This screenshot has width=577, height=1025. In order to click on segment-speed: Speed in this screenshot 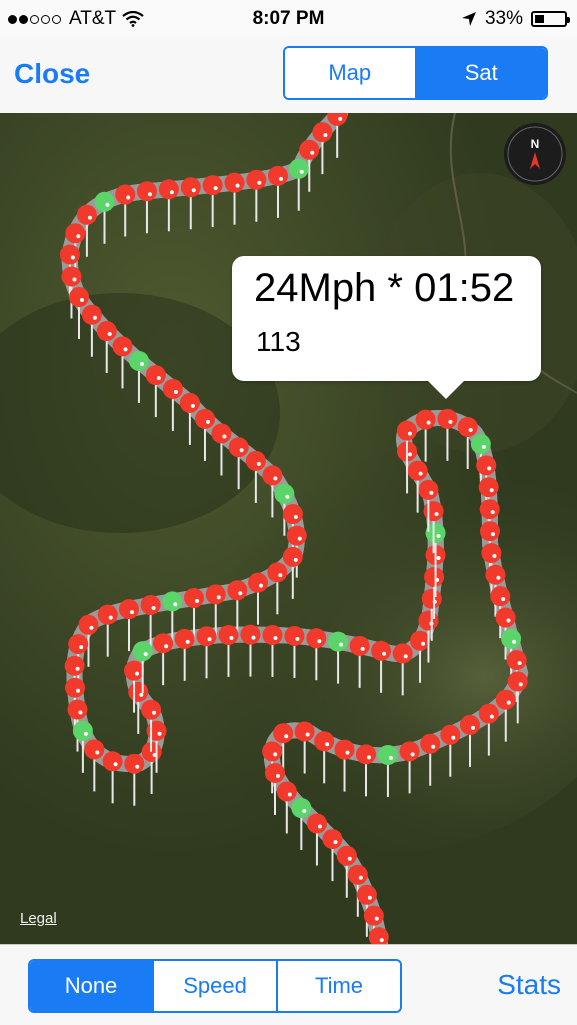, I will do `click(214, 986)`.